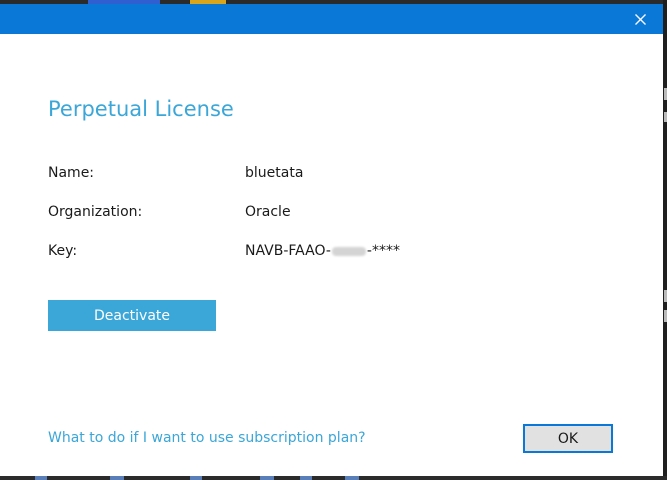  Describe the element at coordinates (288, 251) in the screenshot. I see `key-prefix: NAVB-FAAO-` at that location.